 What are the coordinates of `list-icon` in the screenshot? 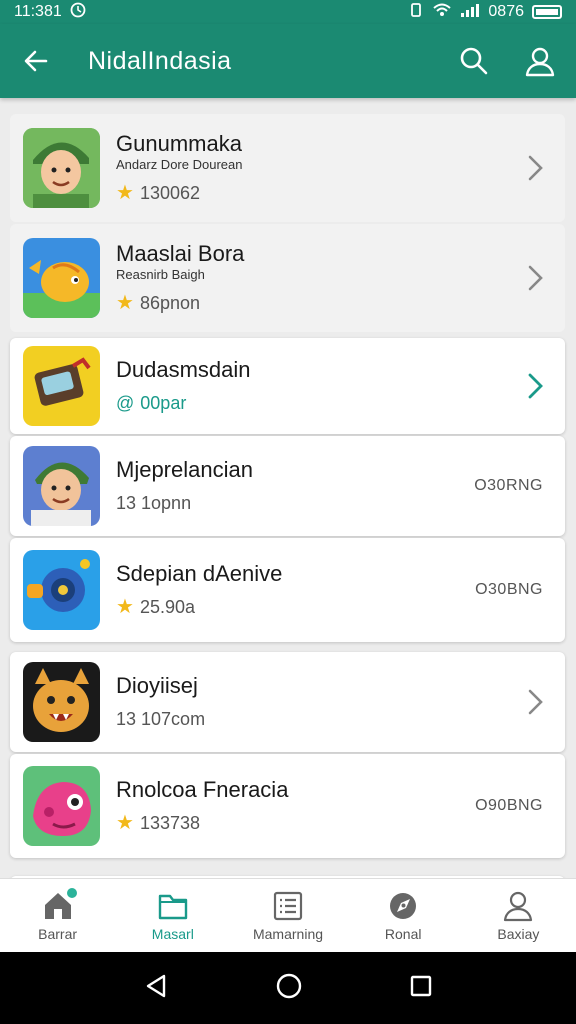 It's located at (288, 906).